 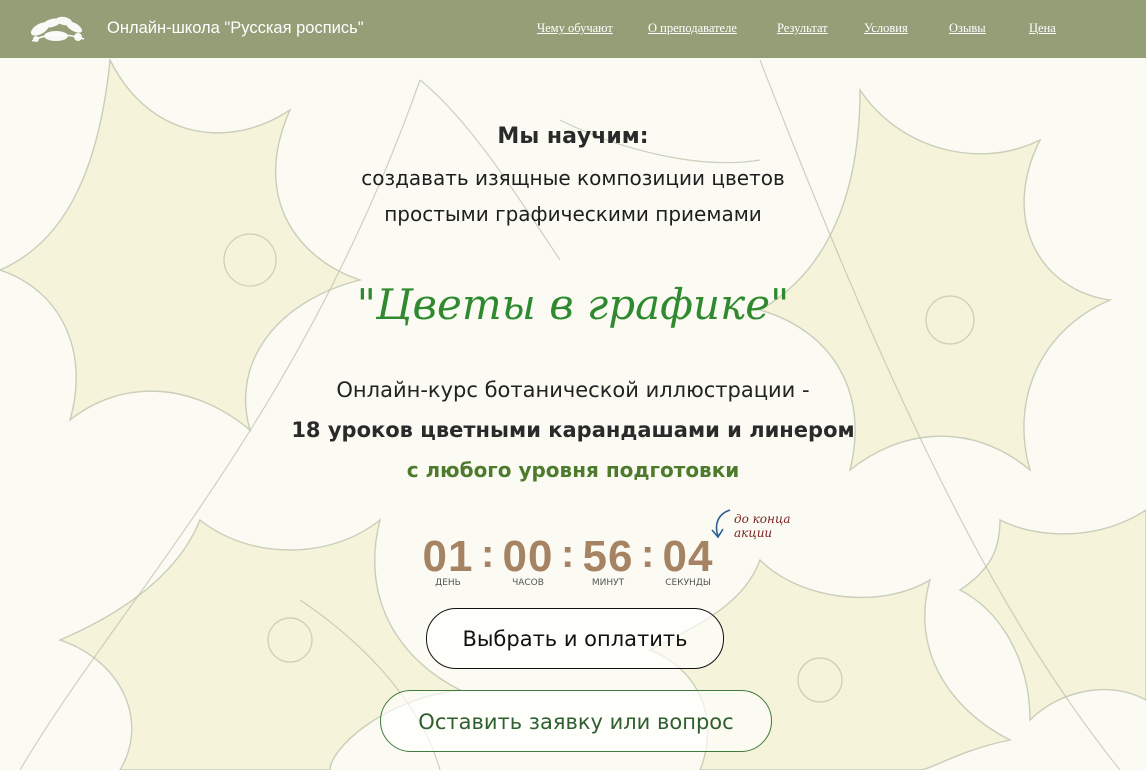 I want to click on nav-link-reviews: Озывы, so click(x=967, y=28).